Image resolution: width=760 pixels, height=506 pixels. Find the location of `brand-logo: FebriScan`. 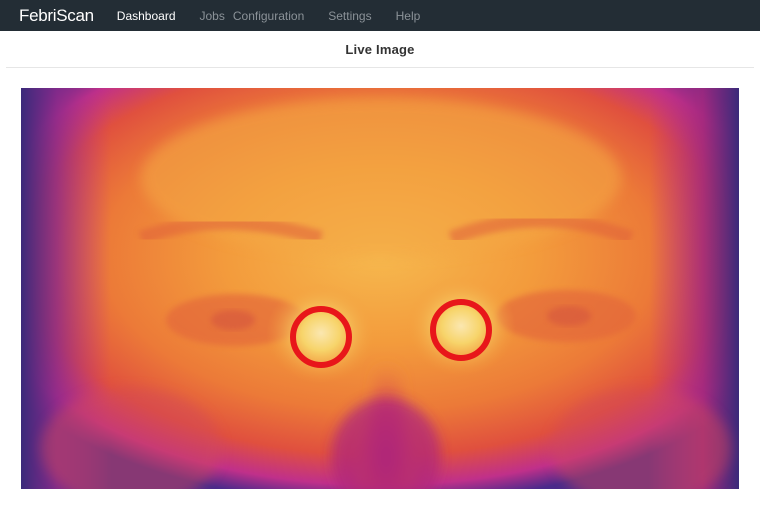

brand-logo: FebriScan is located at coordinates (56, 16).